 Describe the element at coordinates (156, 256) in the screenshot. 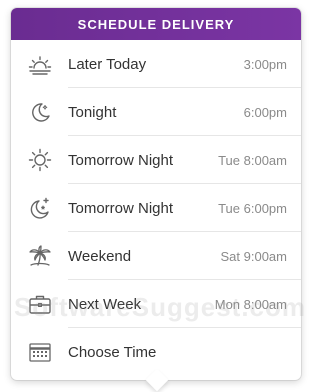

I see `option-weekend: Weekend Sat 9:00am` at that location.